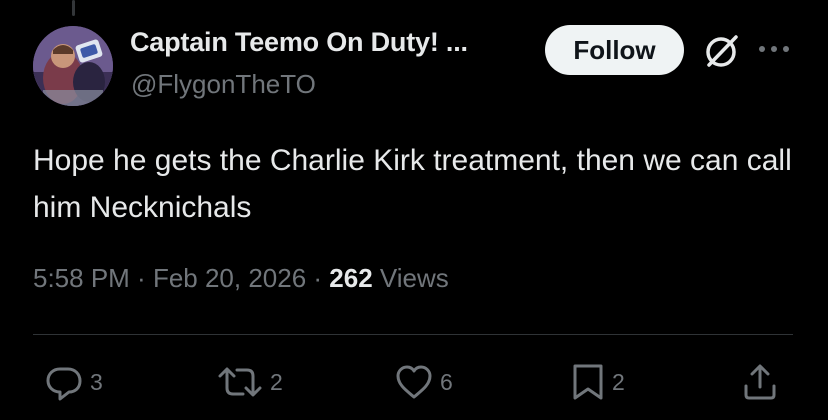 This screenshot has height=420, width=828. I want to click on retweet-icon, so click(240, 382).